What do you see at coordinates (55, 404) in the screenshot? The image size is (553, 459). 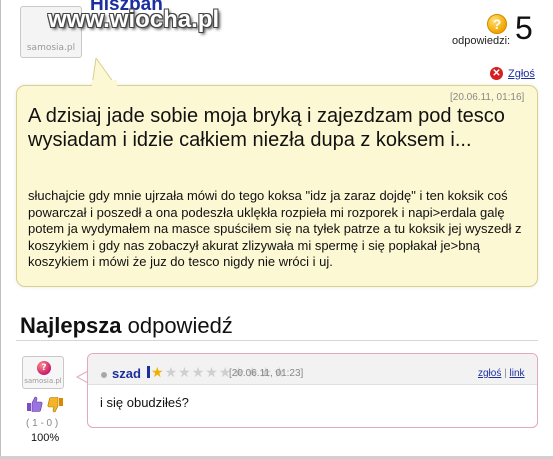 I see `thumbs-down-icon` at bounding box center [55, 404].